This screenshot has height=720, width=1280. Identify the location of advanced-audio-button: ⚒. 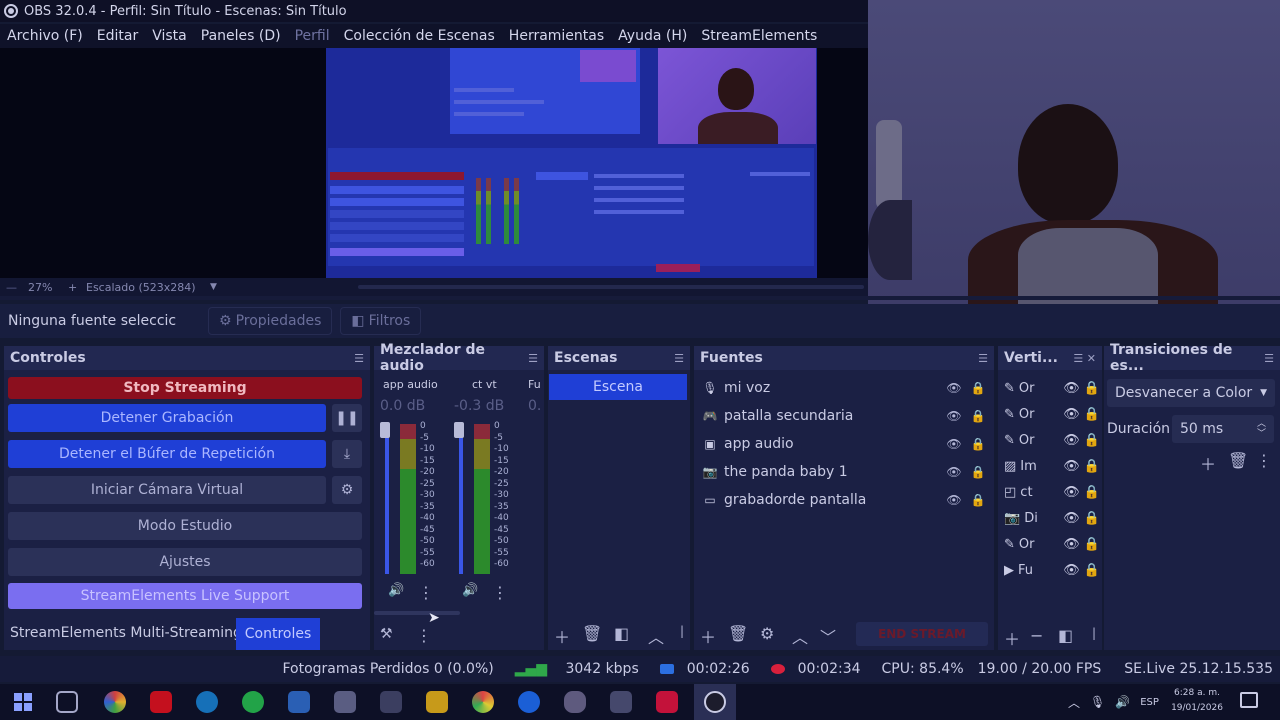
(386, 634).